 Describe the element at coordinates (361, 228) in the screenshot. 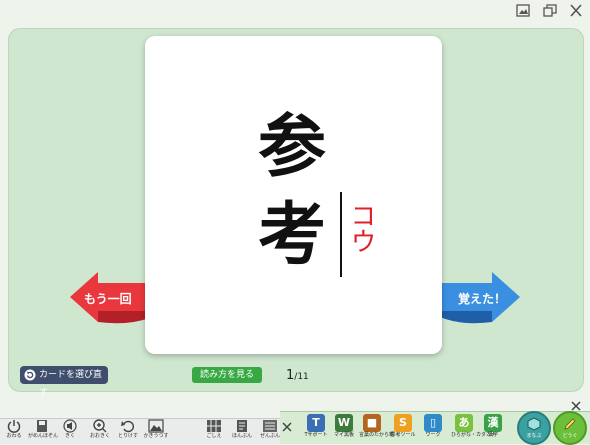

I see `kanji-reading-text: コウ` at that location.